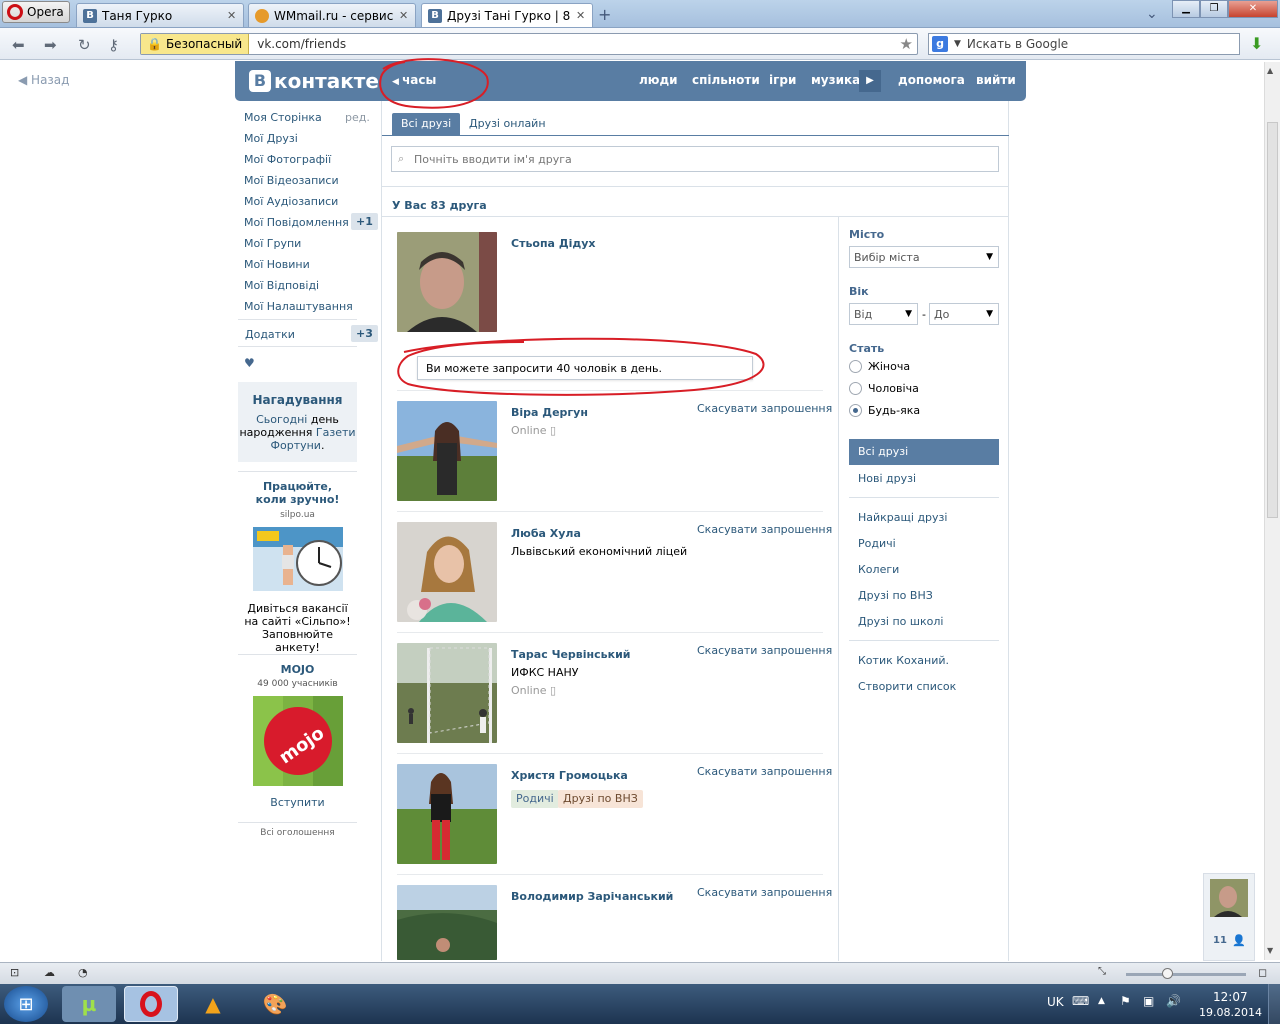  What do you see at coordinates (49, 972) in the screenshot?
I see `cloud-icon: ☁` at bounding box center [49, 972].